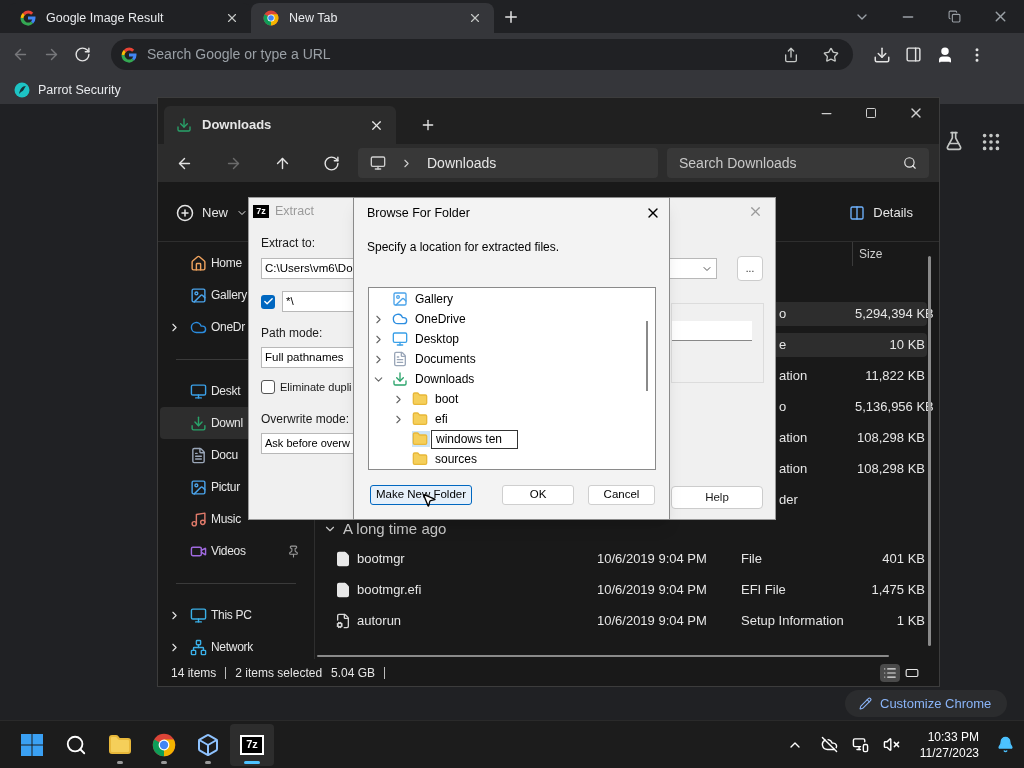  I want to click on cloud-icon, so click(400, 319).